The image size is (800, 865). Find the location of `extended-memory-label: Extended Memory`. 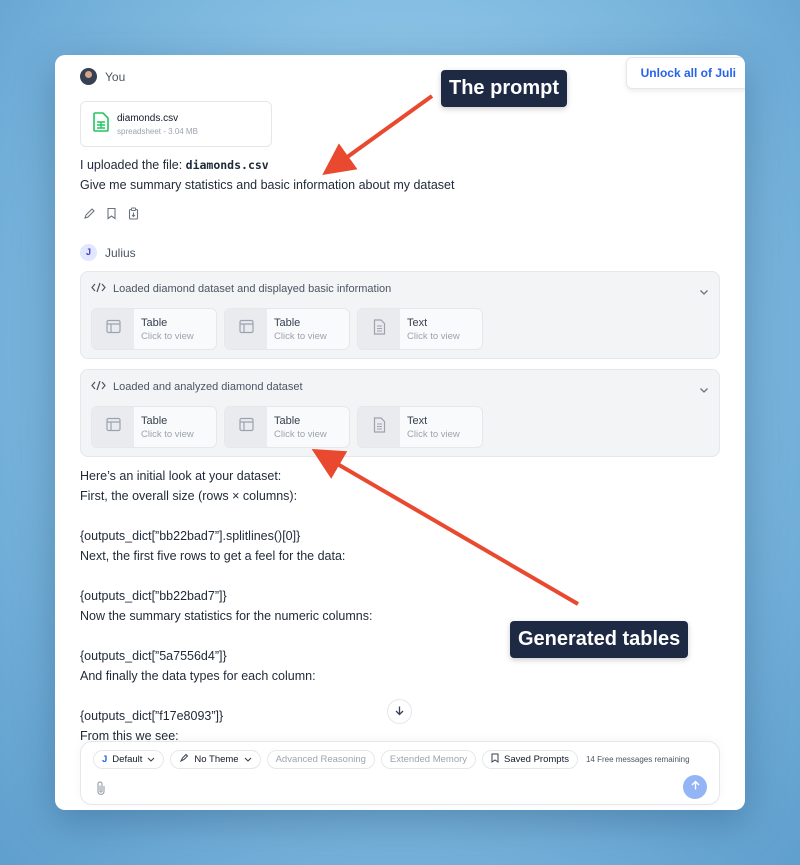

extended-memory-label: Extended Memory is located at coordinates (428, 759).